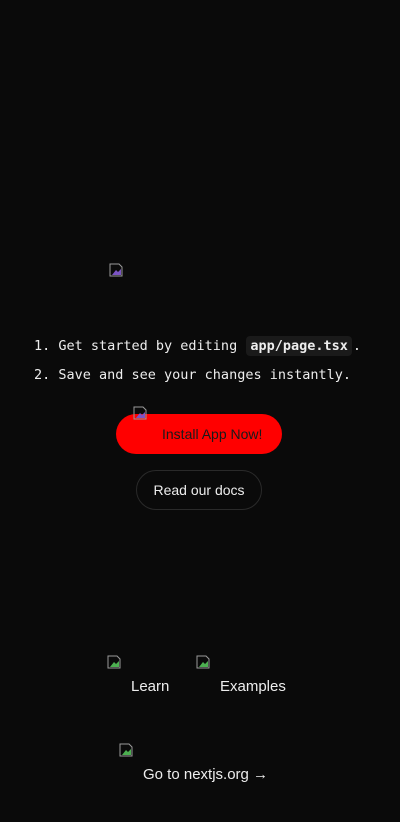 This screenshot has width=400, height=822. I want to click on install-app-label: Install App Now!, so click(212, 434).